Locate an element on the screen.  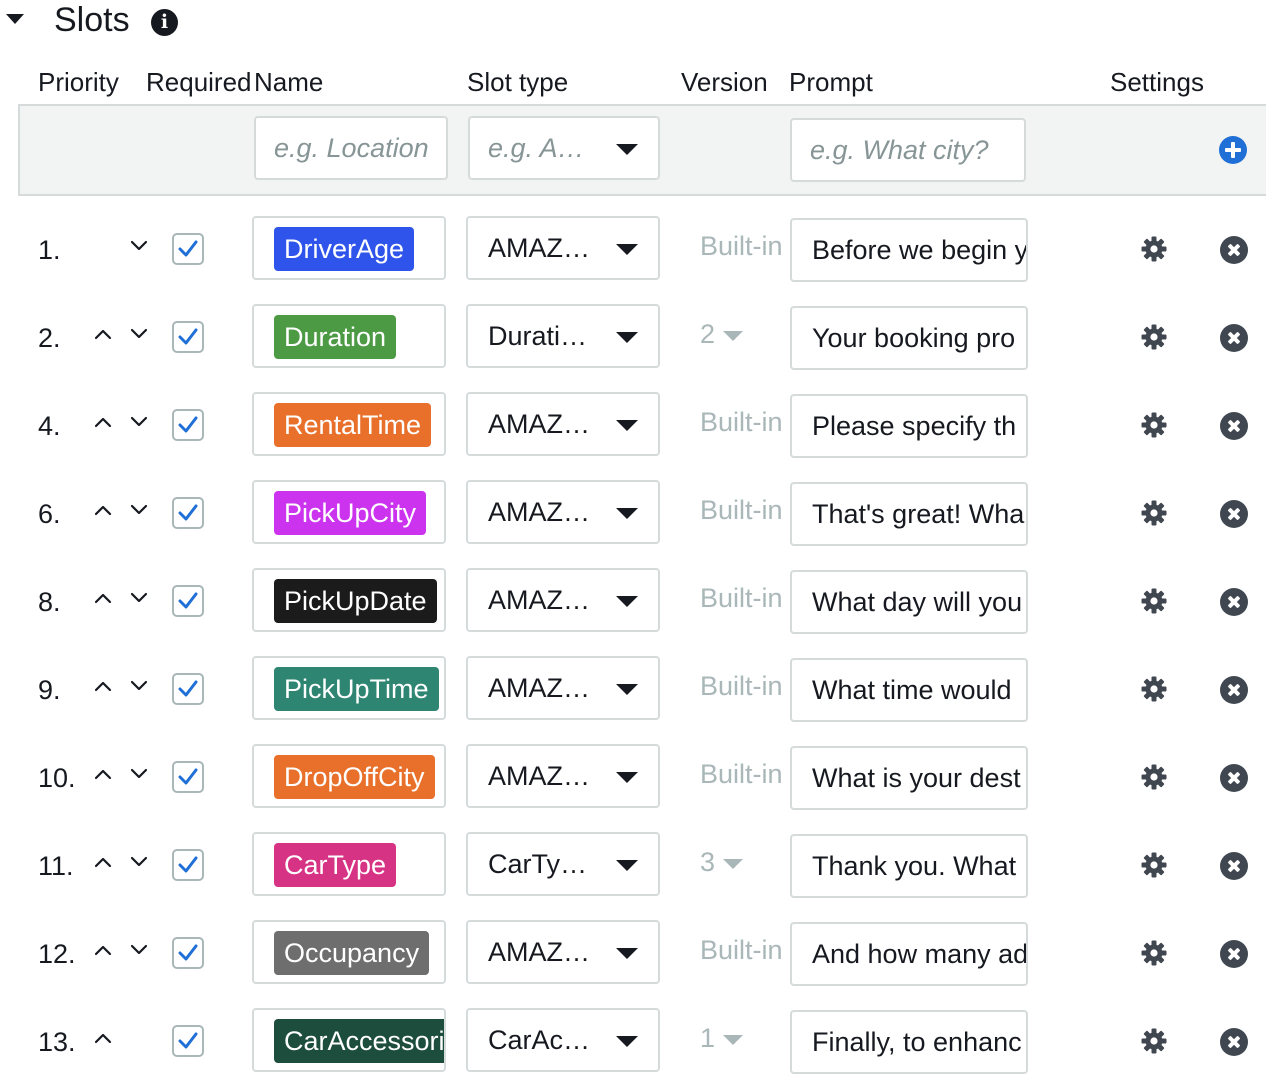
slot-prompt-input: Thank you. What is located at coordinates (909, 866).